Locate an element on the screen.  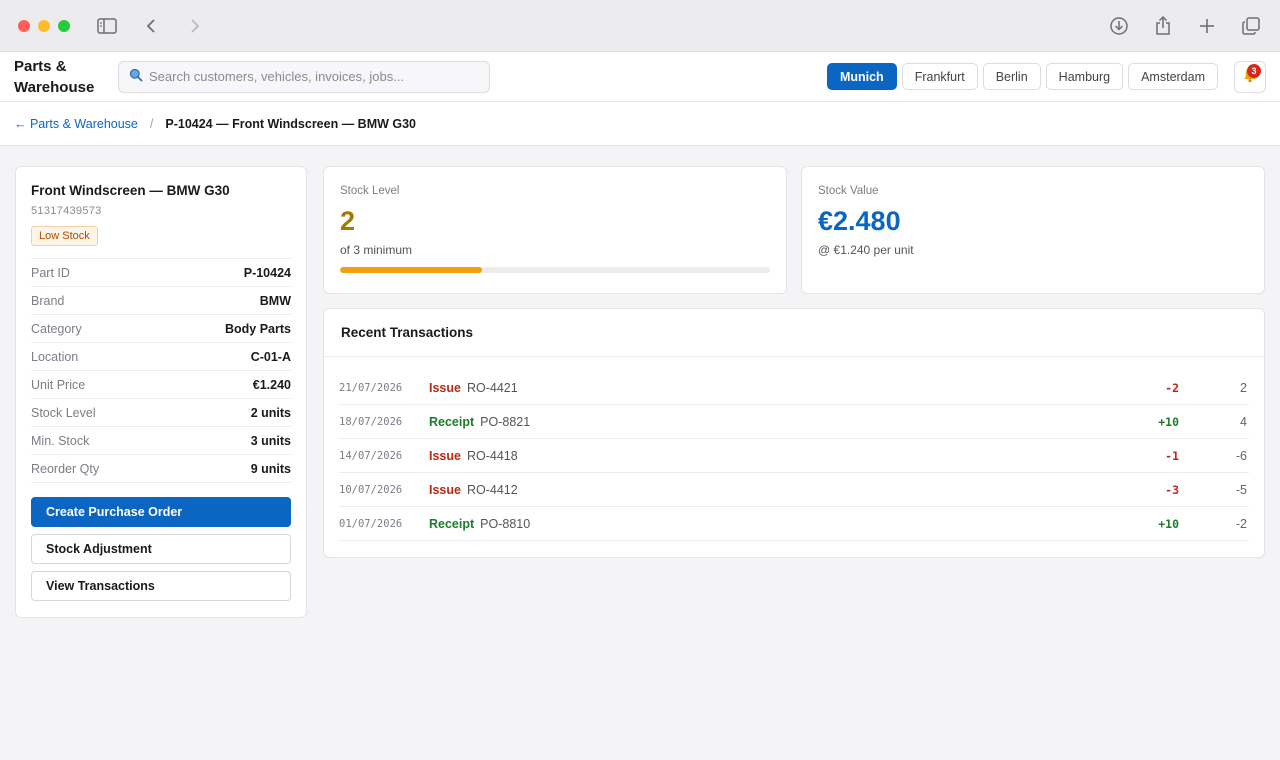
detail-row-category: Category Body Parts is located at coordinates (161, 329).